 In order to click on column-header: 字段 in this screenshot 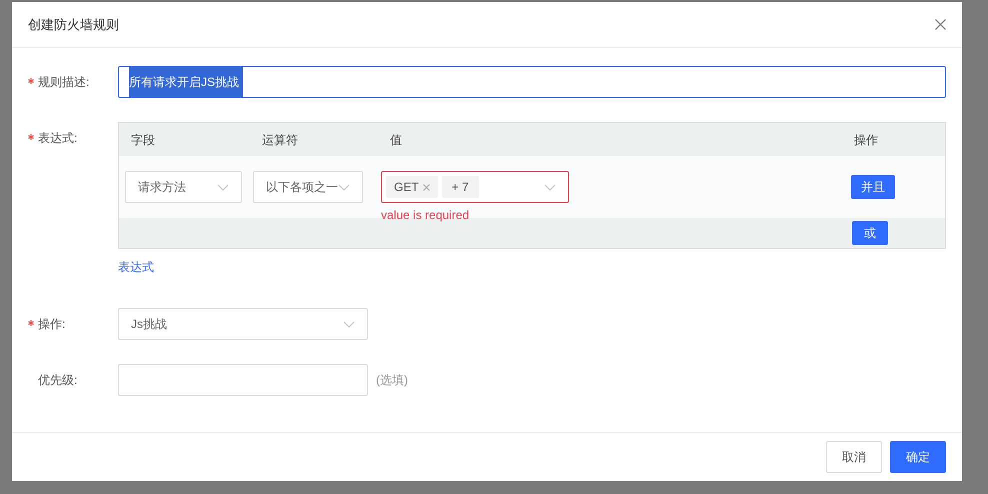, I will do `click(143, 140)`.